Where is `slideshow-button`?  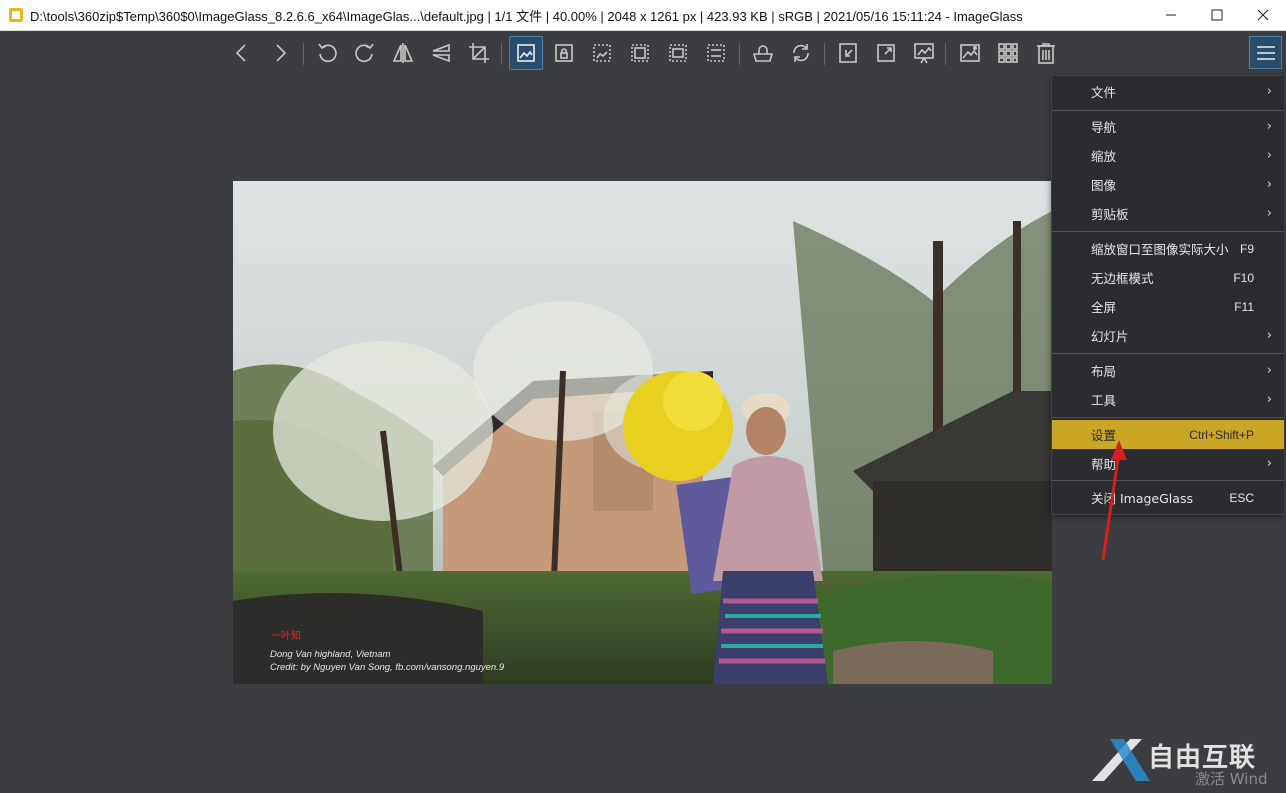 slideshow-button is located at coordinates (924, 53).